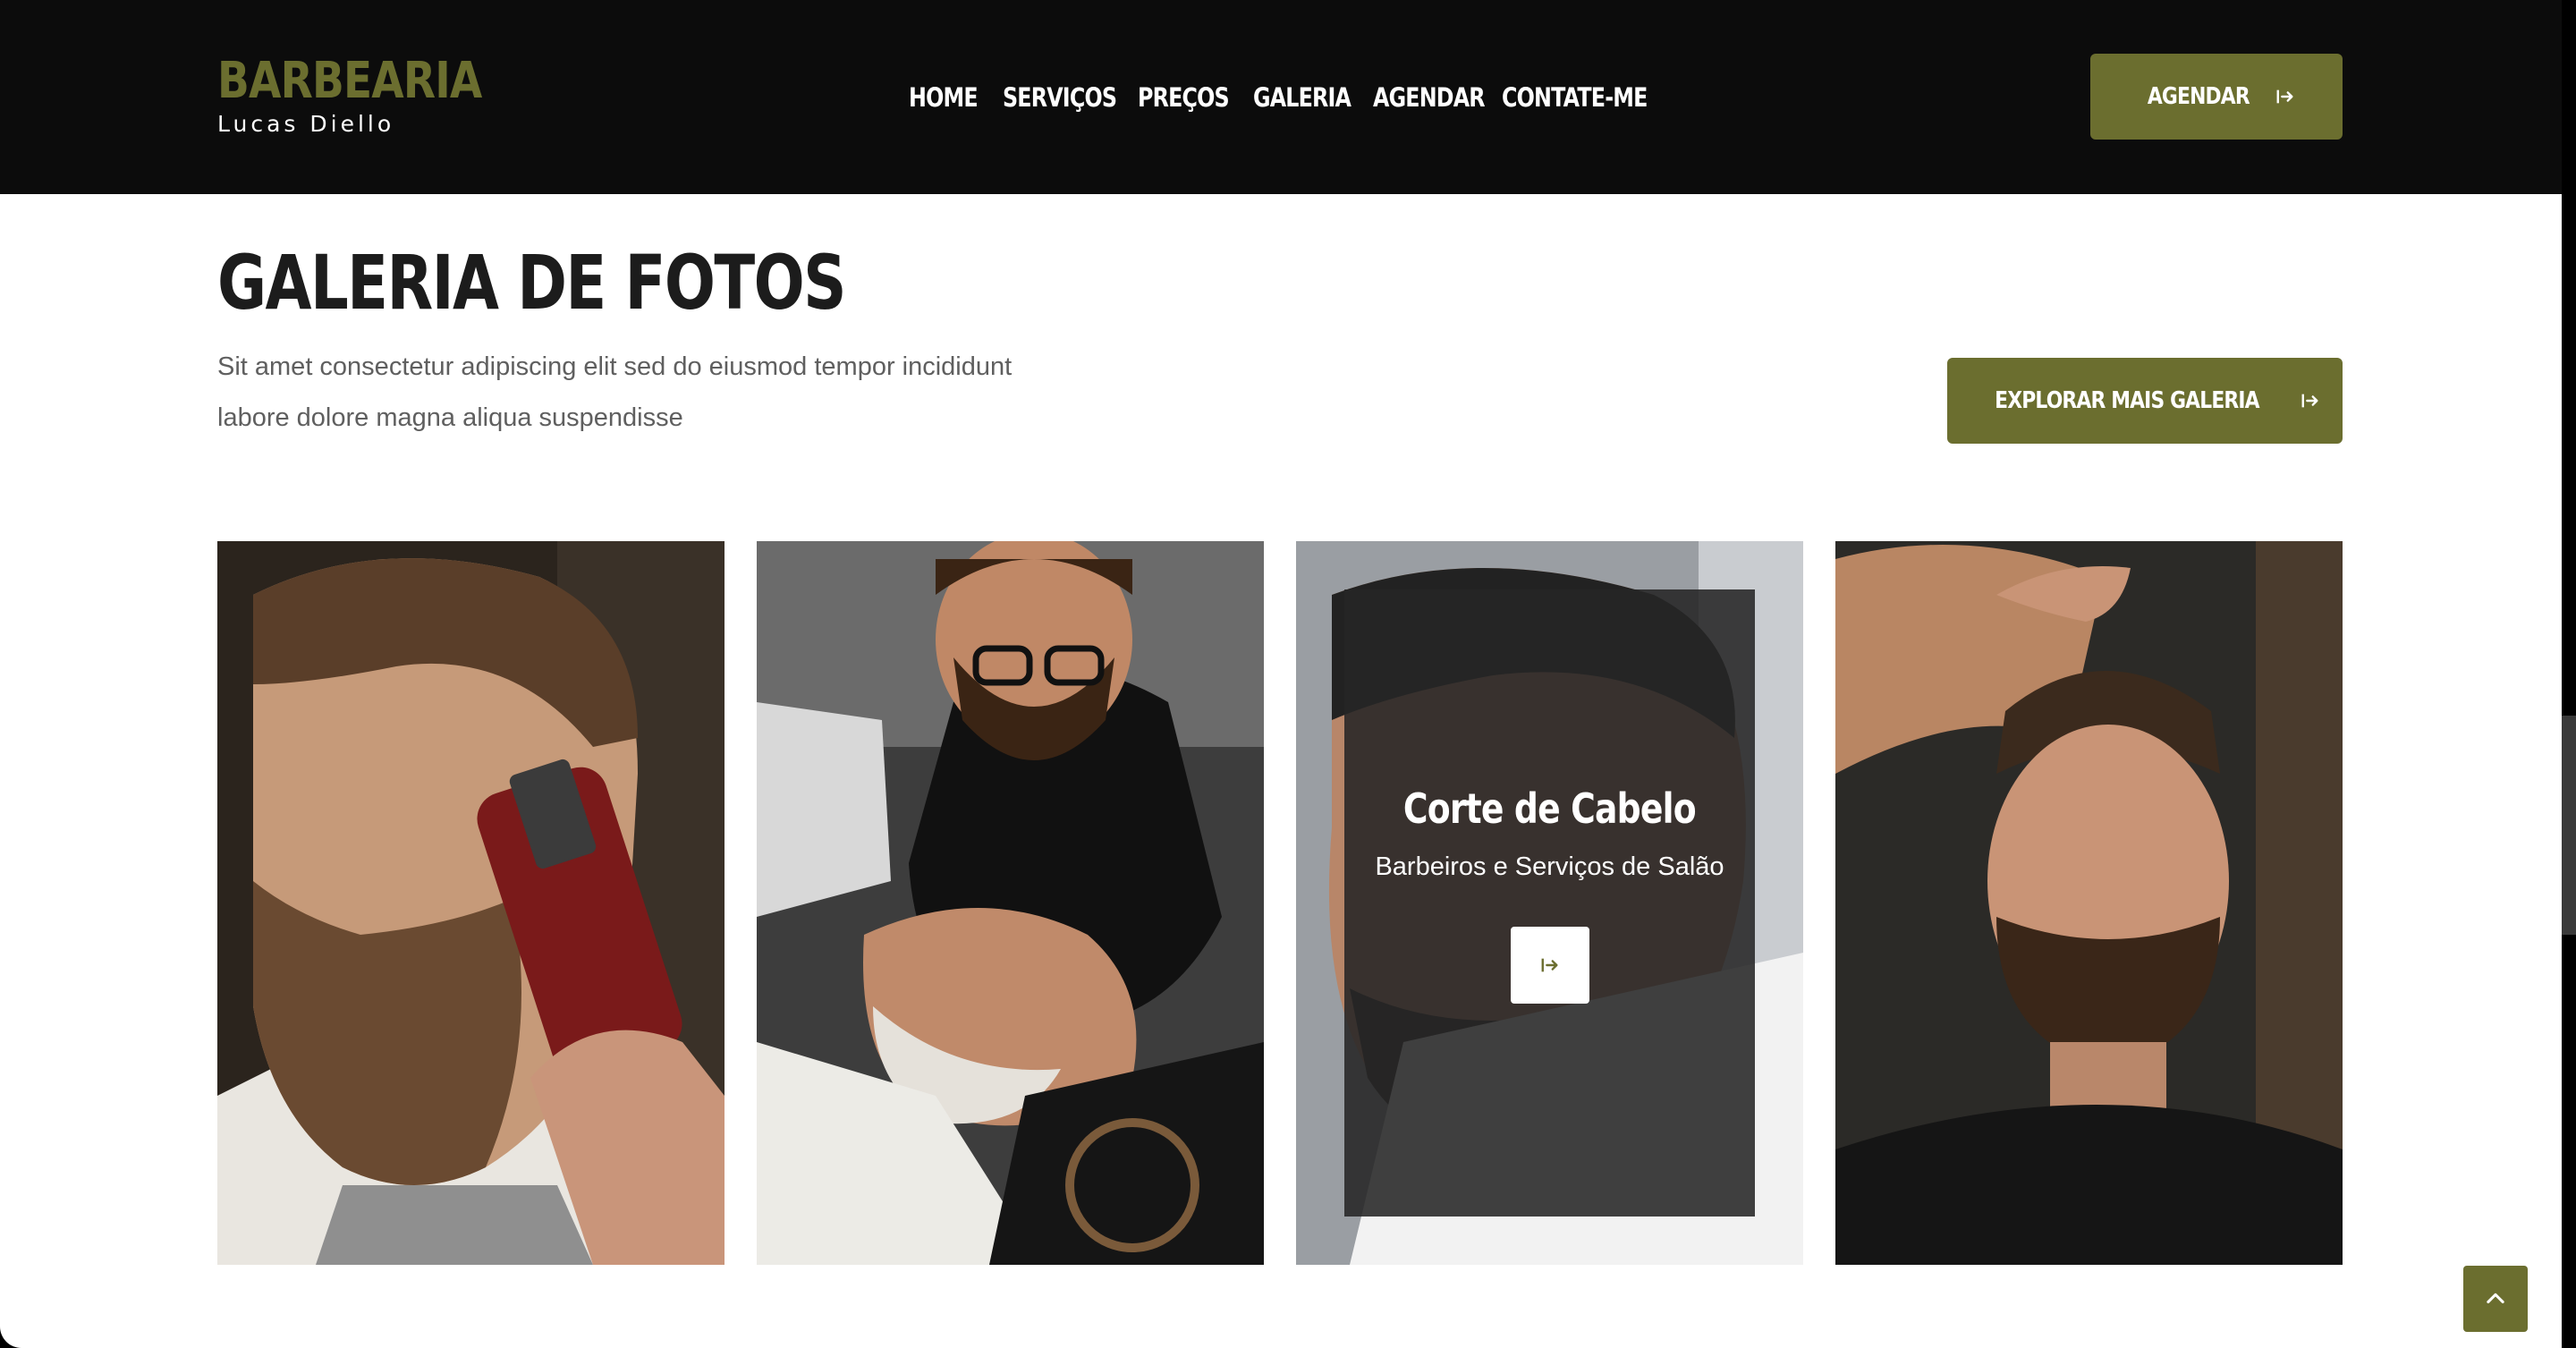 This screenshot has width=2576, height=1348. I want to click on photo-hair-styling, so click(2089, 903).